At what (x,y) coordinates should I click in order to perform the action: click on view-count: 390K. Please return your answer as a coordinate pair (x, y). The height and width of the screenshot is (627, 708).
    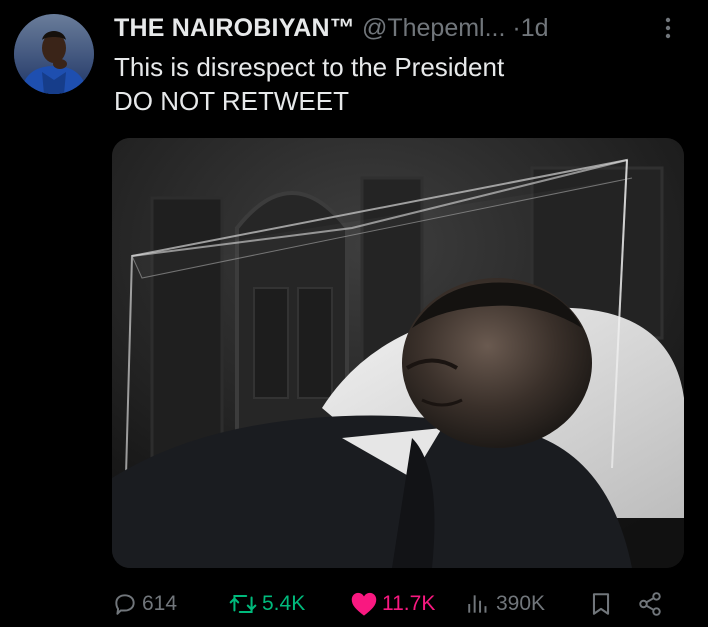
    Looking at the image, I should click on (521, 603).